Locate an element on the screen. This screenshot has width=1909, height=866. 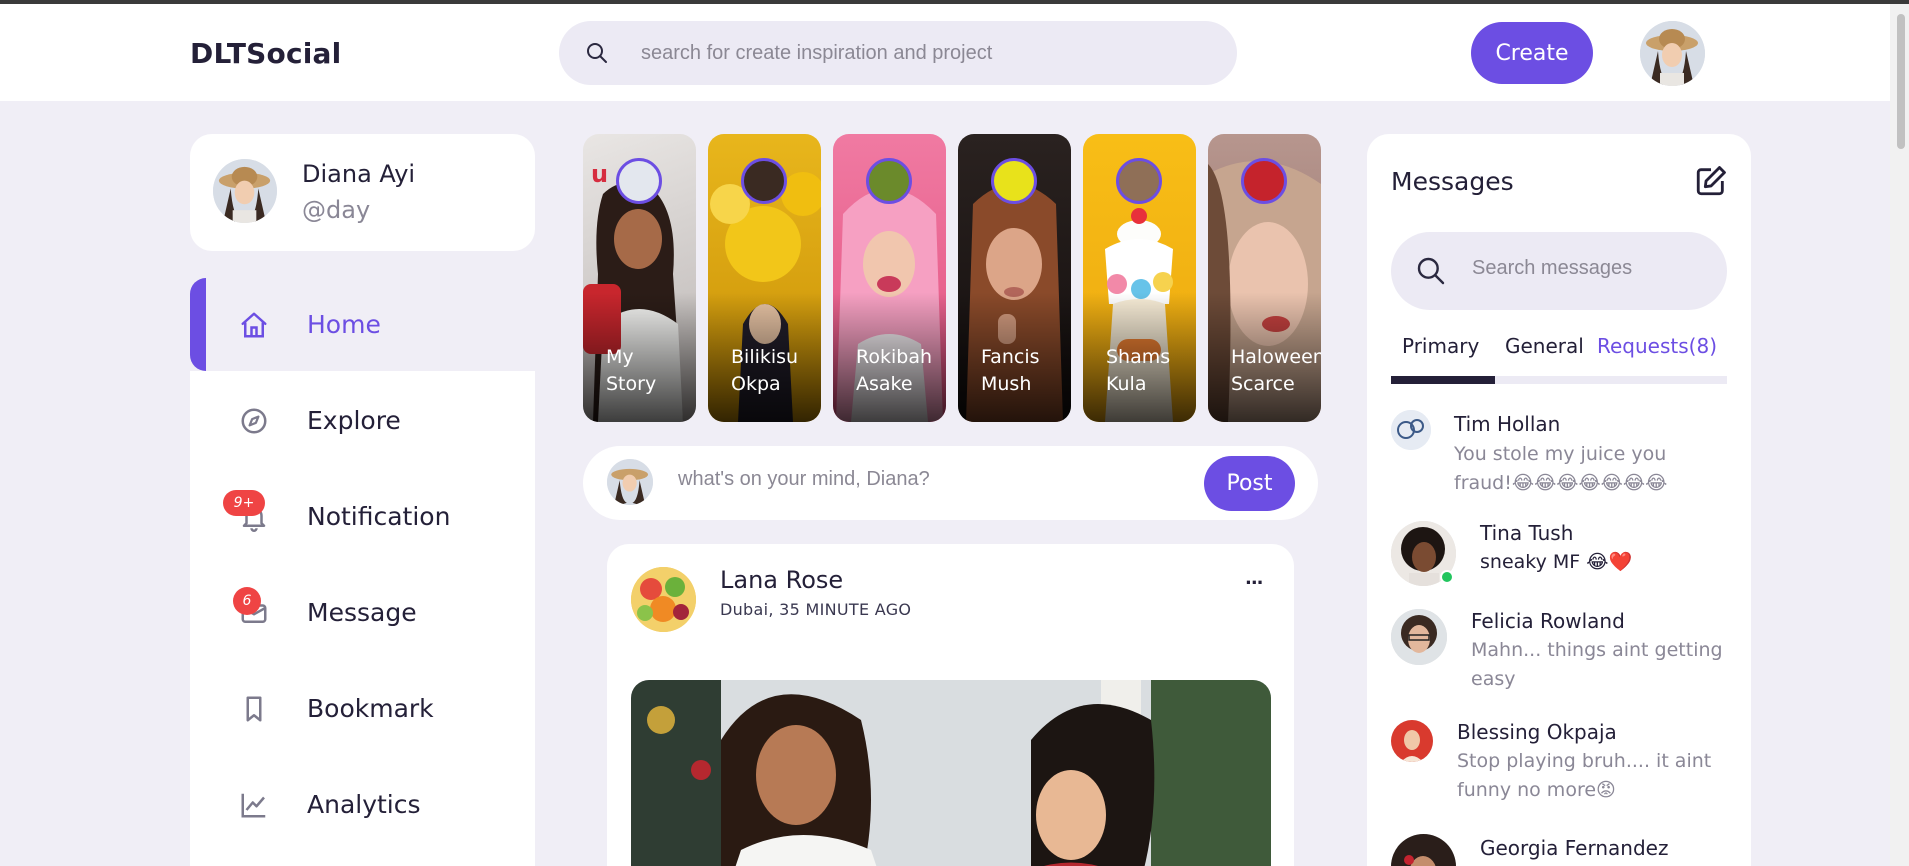
messages-tabs: Primary General Requests(8) is located at coordinates (1559, 359).